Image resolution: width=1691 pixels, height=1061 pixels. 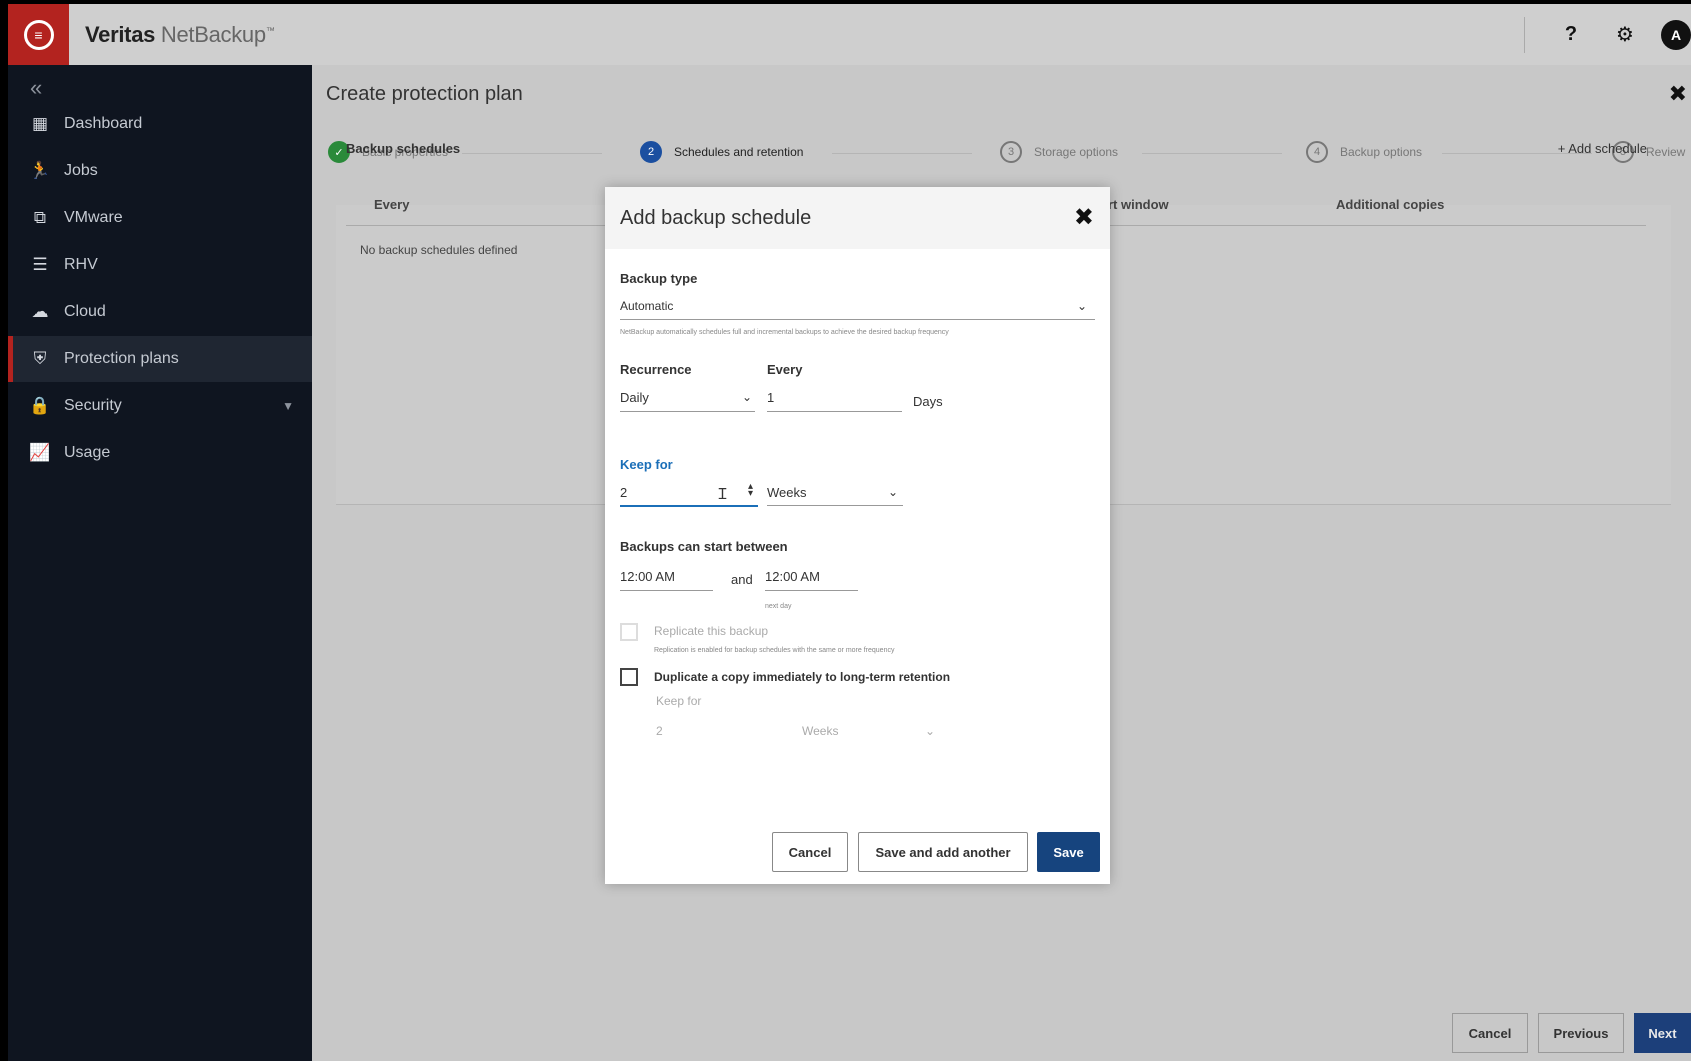 I want to click on cloud-icon: ☁, so click(x=40, y=311).